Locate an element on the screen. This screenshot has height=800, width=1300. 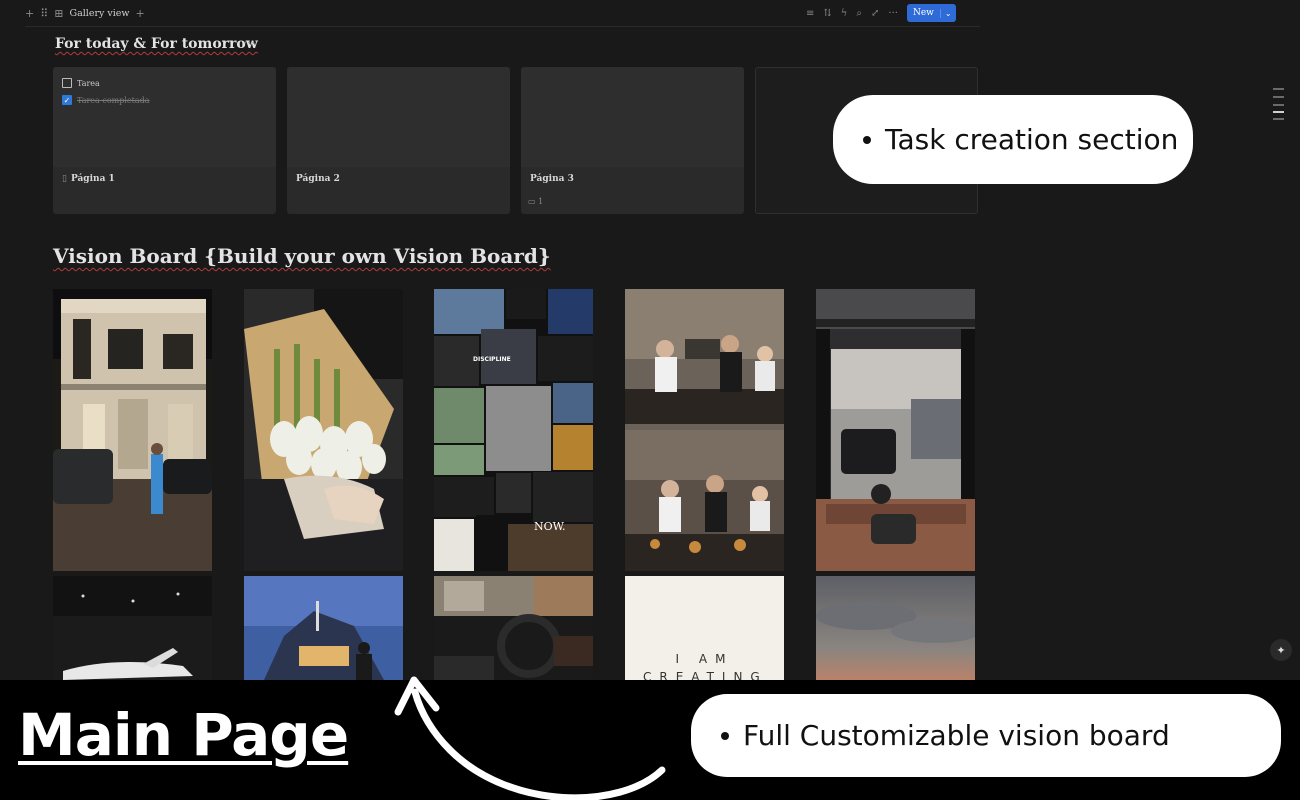
outline-marker-active is located at coordinates (1278, 112).